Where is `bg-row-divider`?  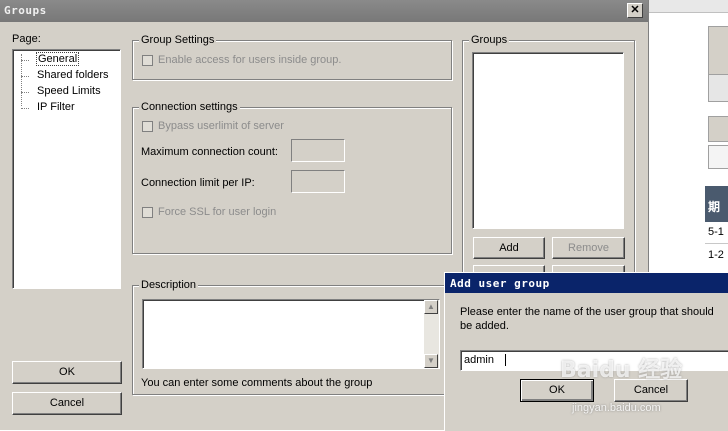
bg-row-divider is located at coordinates (716, 243).